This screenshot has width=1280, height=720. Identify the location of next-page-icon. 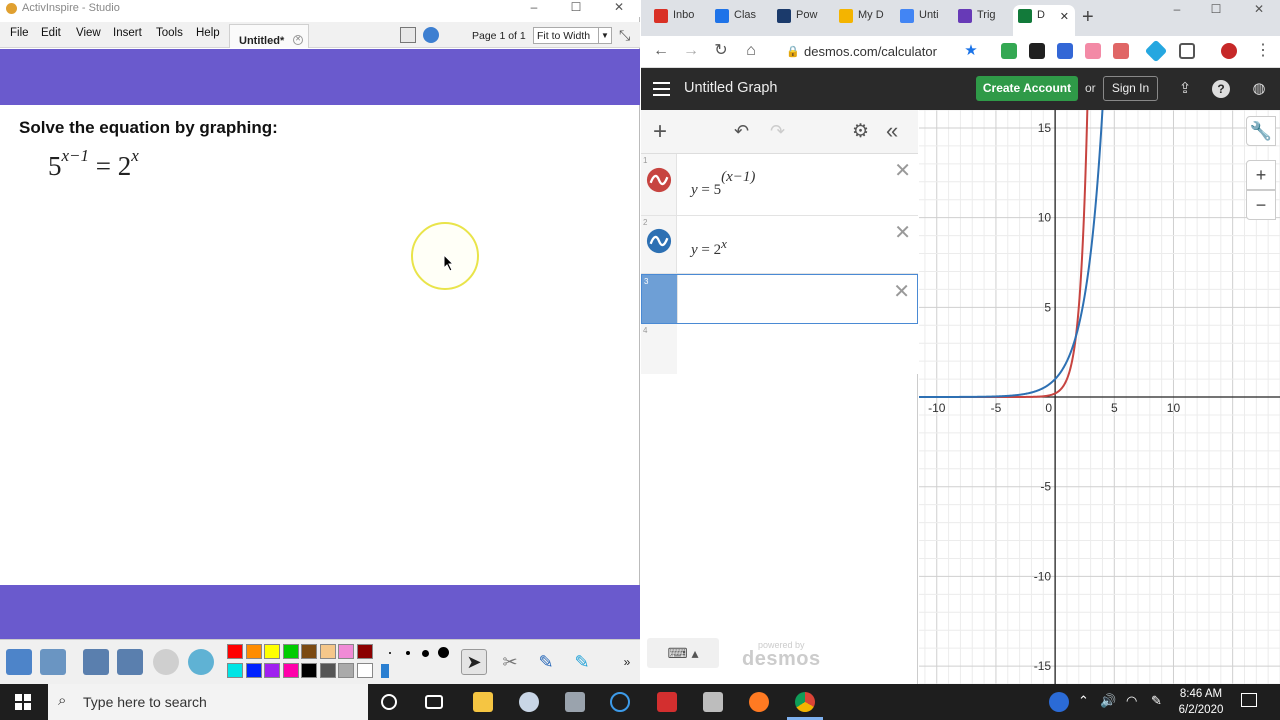
(130, 662).